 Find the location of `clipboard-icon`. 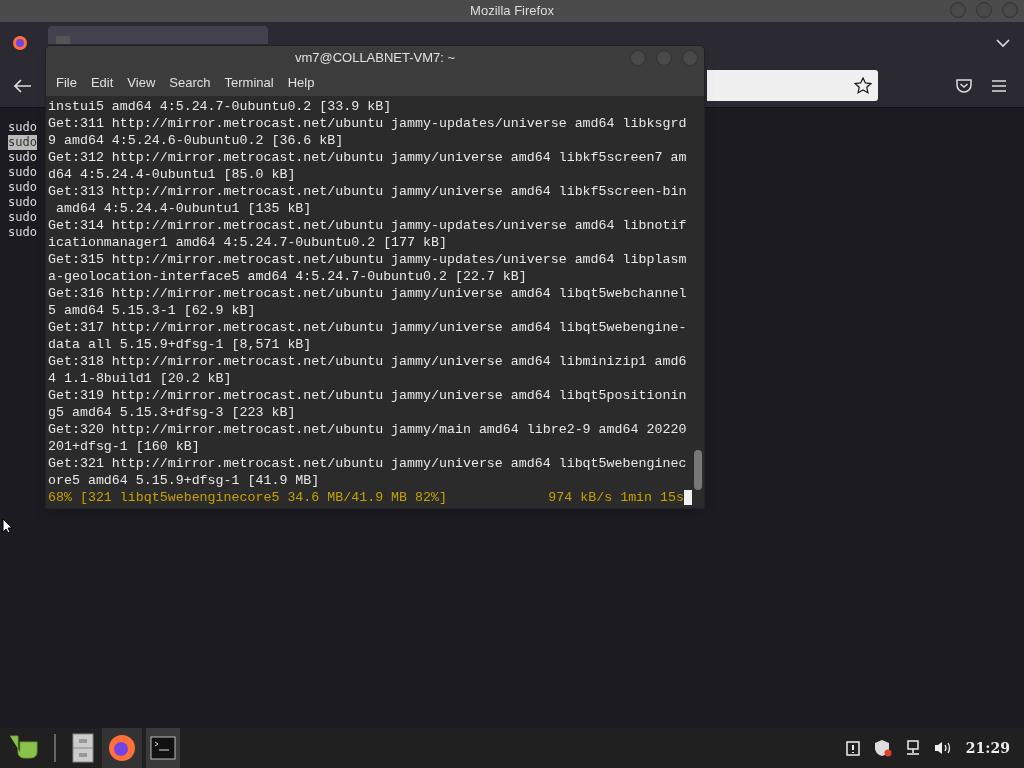

clipboard-icon is located at coordinates (852, 748).